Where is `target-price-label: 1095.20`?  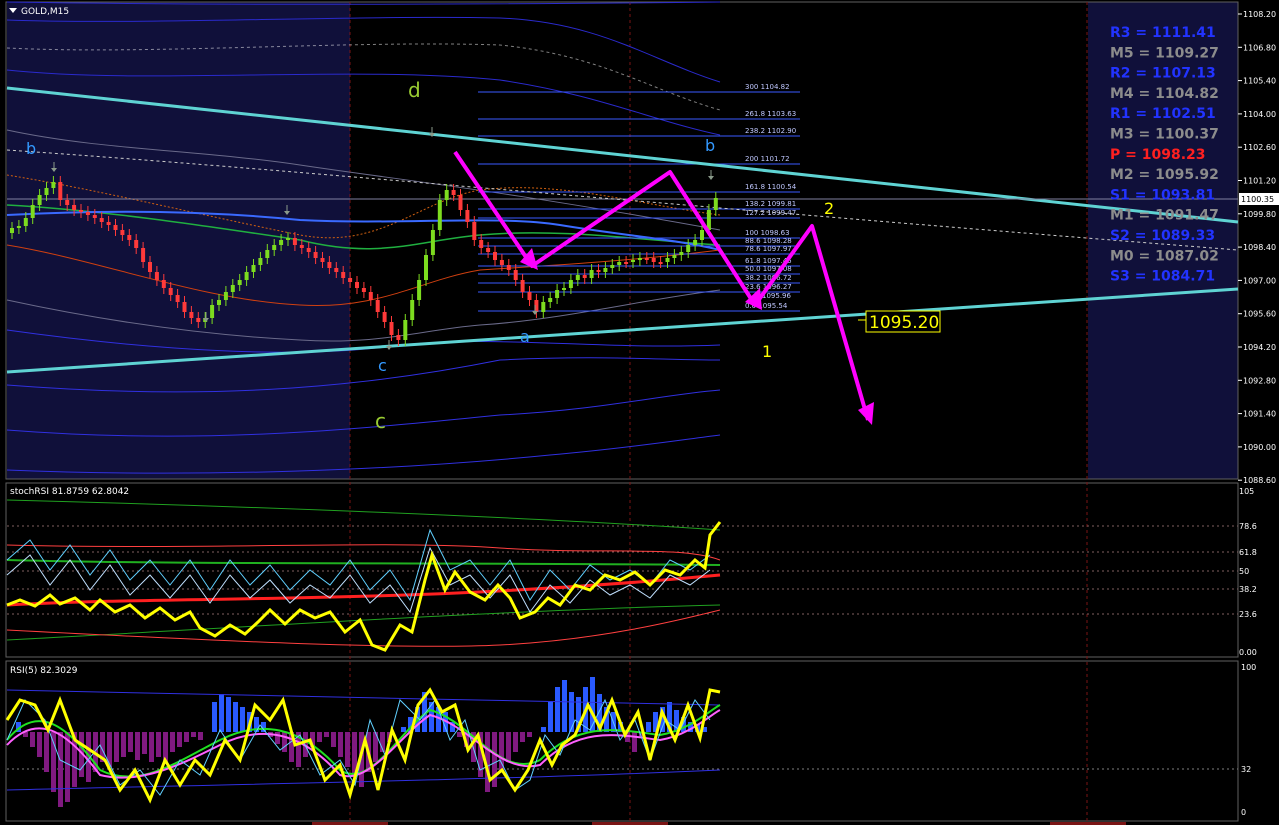
target-price-label: 1095.20 is located at coordinates (904, 323).